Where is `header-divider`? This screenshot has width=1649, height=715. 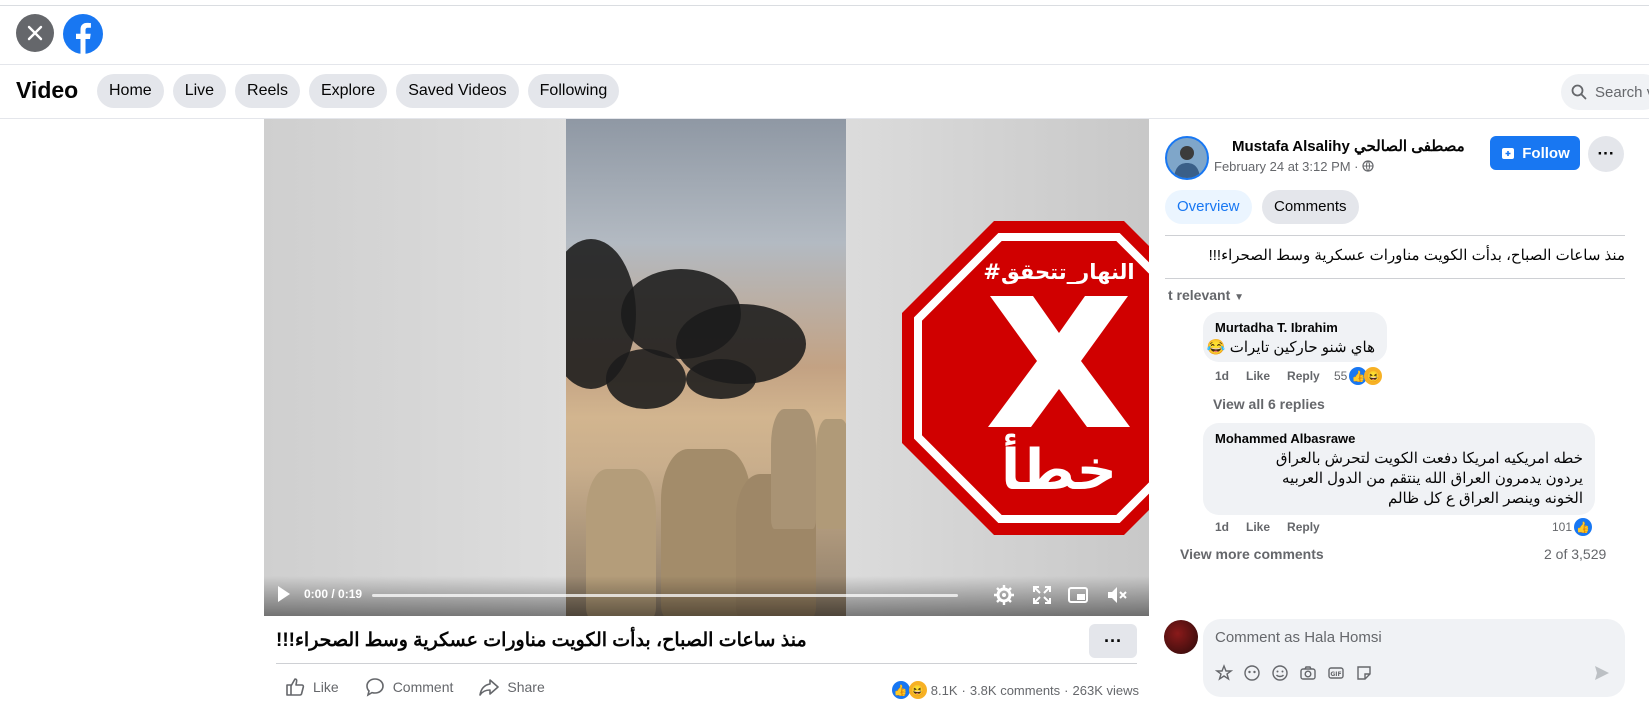
header-divider is located at coordinates (824, 64).